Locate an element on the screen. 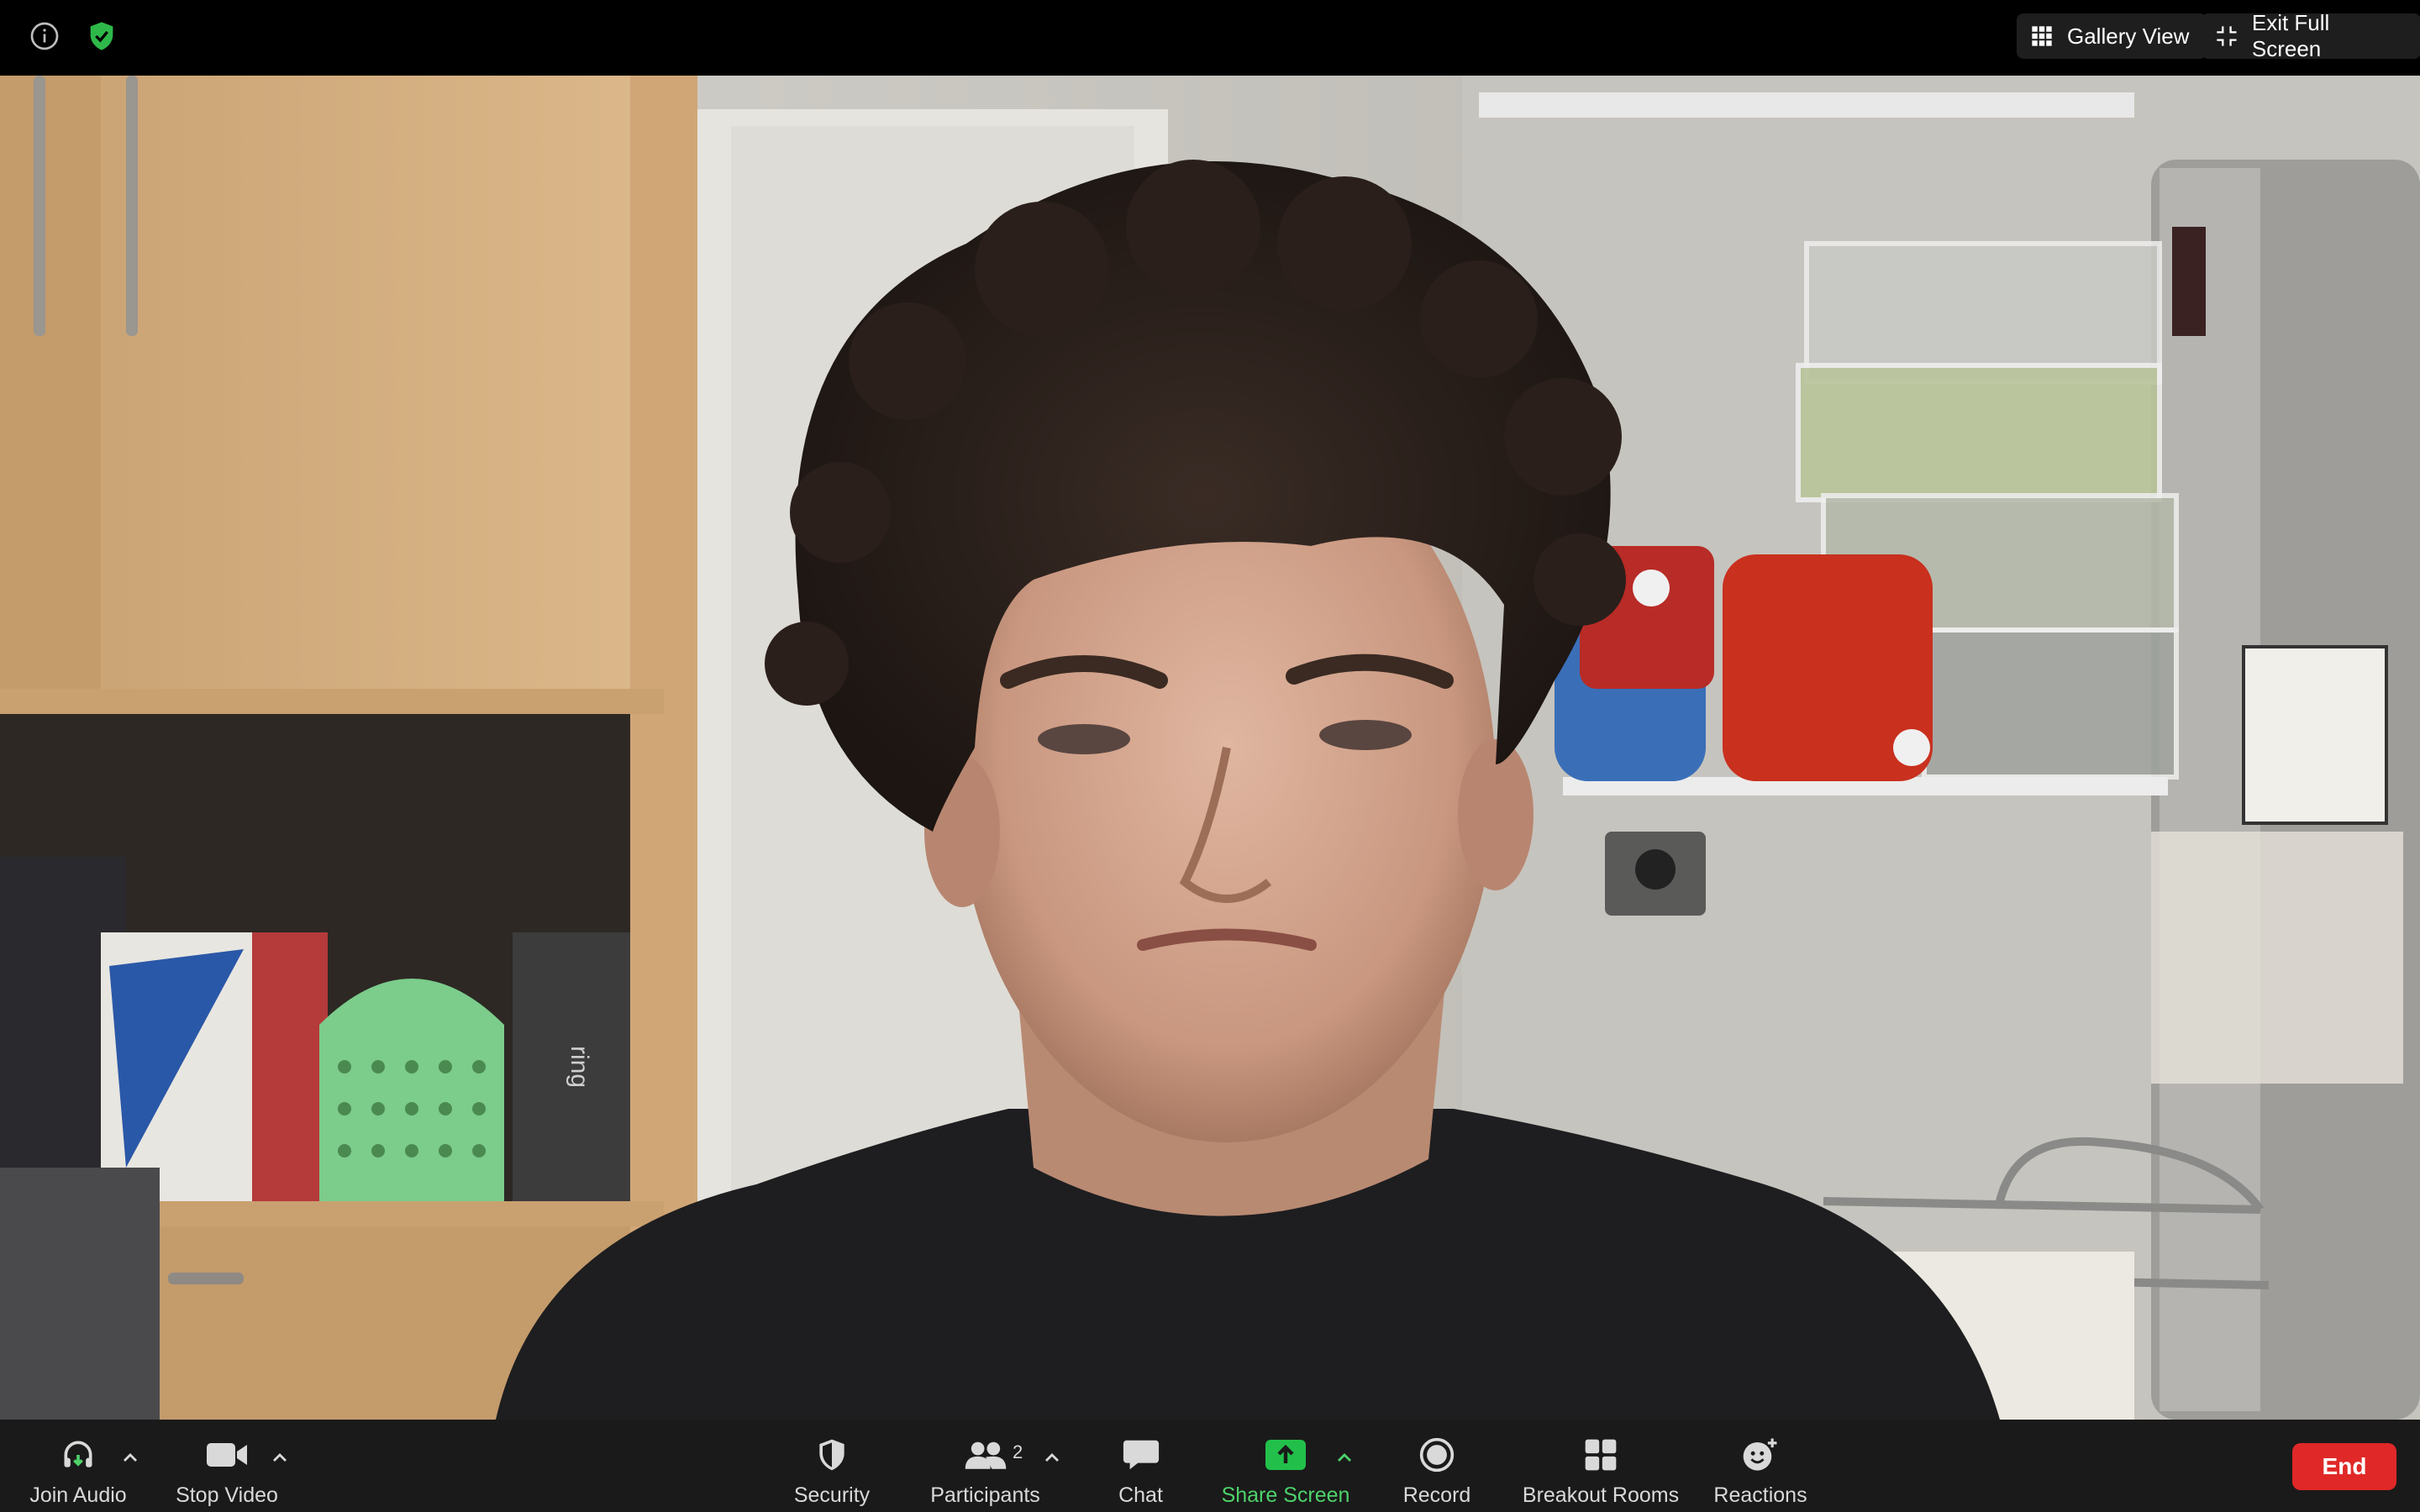 This screenshot has width=2420, height=1512. gallery-view-button: Gallery View is located at coordinates (2112, 36).